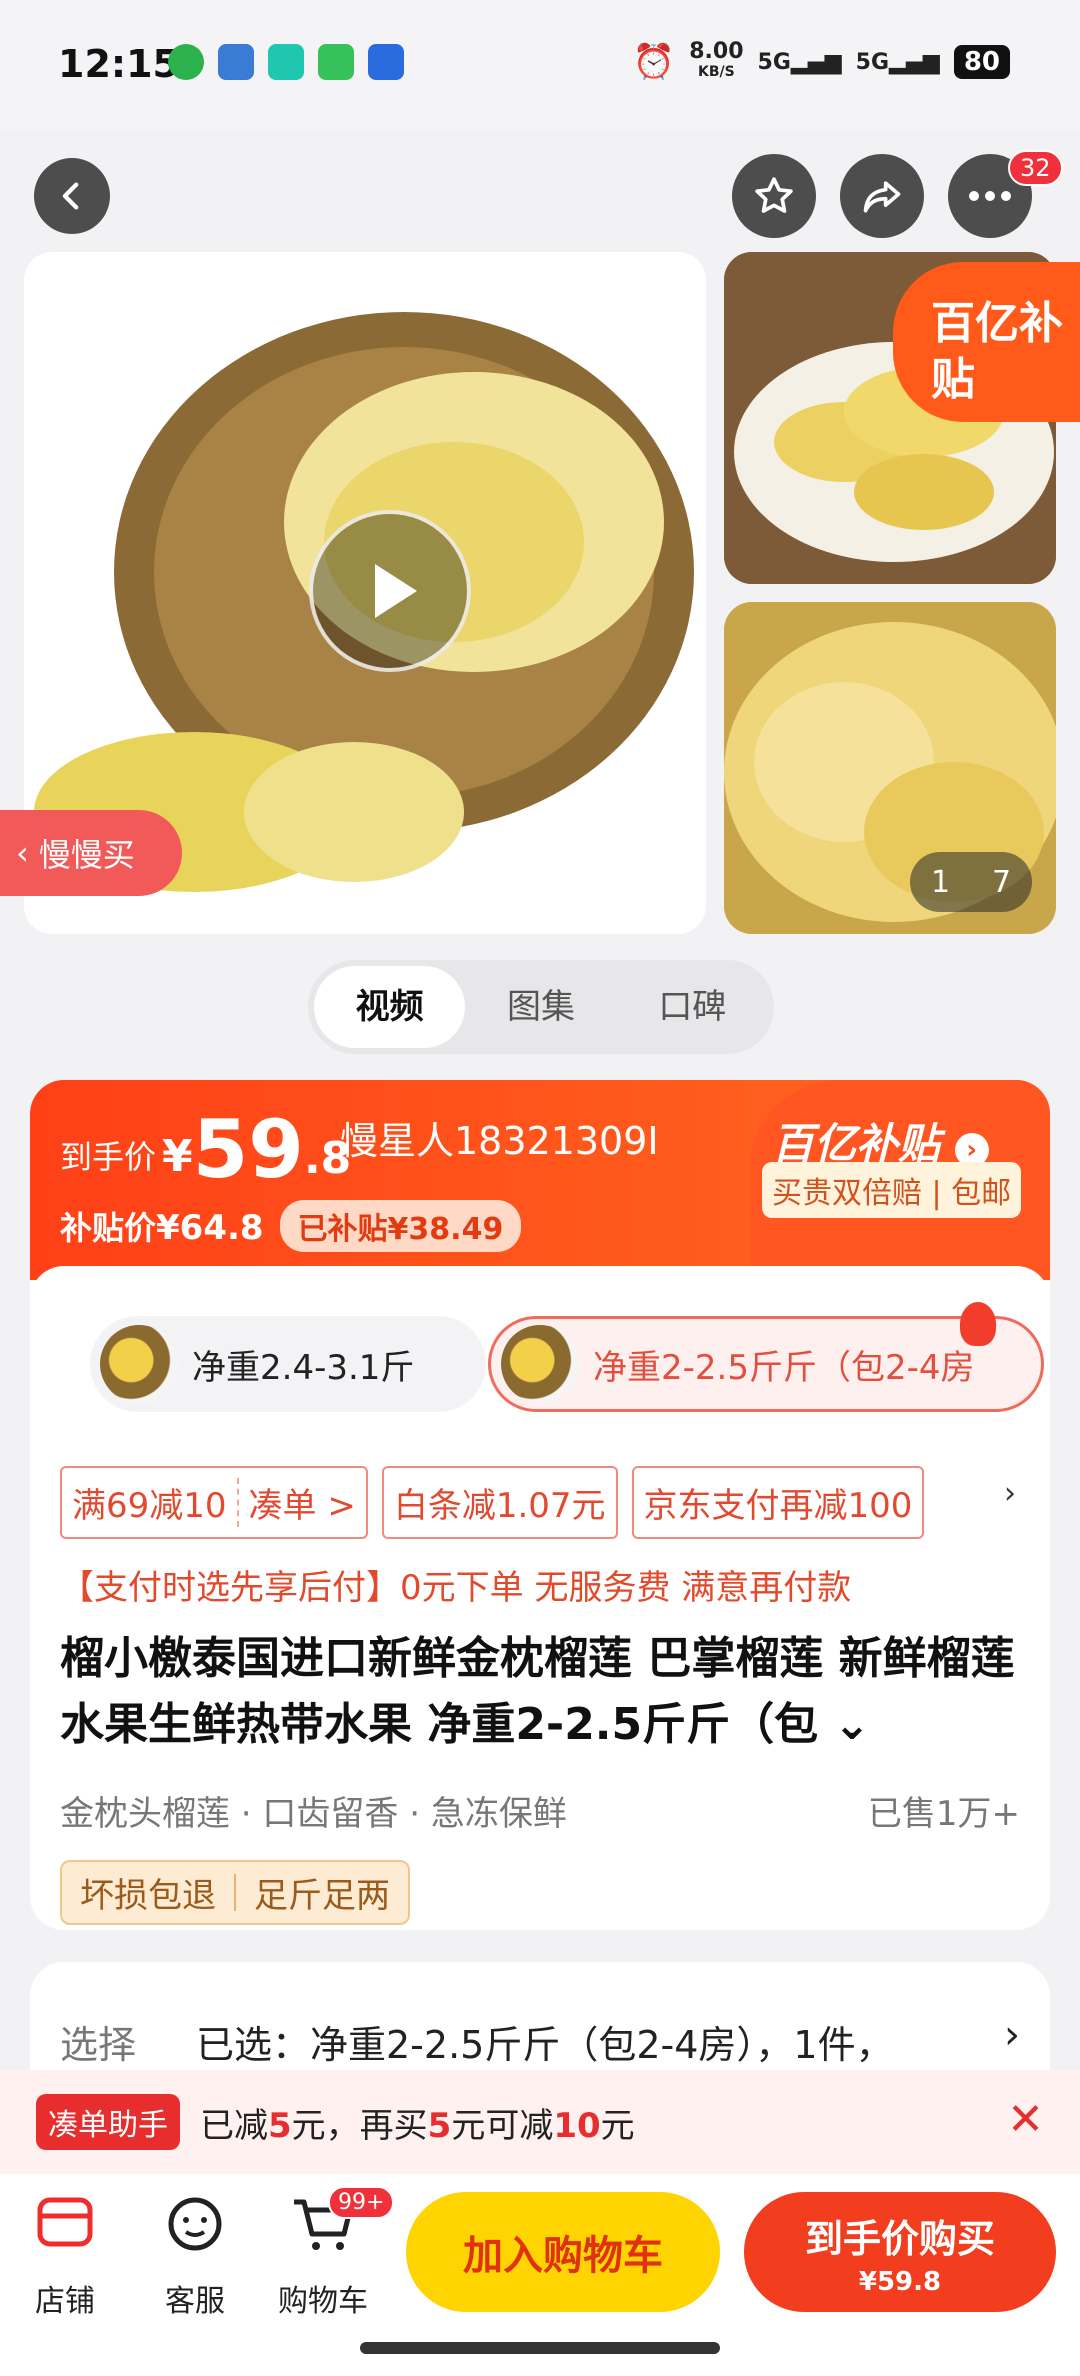 The image size is (1080, 2376). I want to click on order-helper-bar: 凑单助手 已减5元，再买5元可减10元 ✕, so click(540, 2122).